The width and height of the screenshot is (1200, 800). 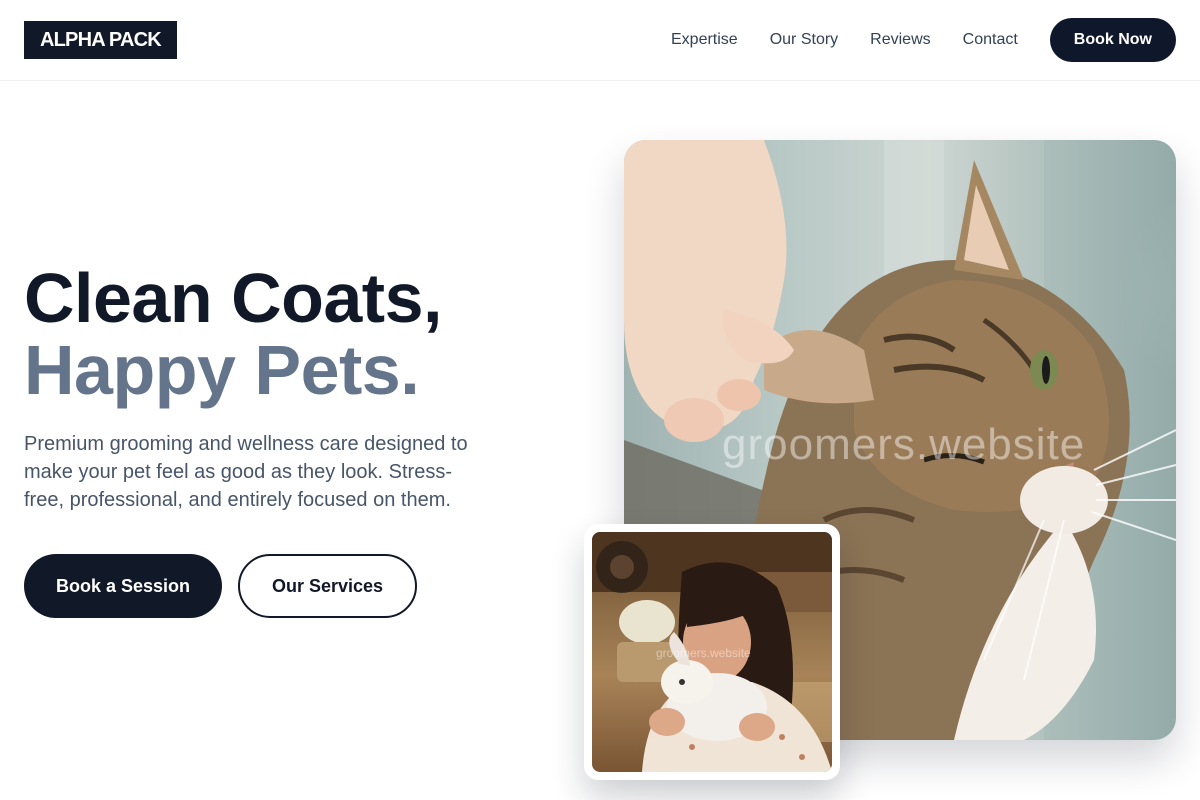 I want to click on book-session-button: Book a Session, so click(x=123, y=586).